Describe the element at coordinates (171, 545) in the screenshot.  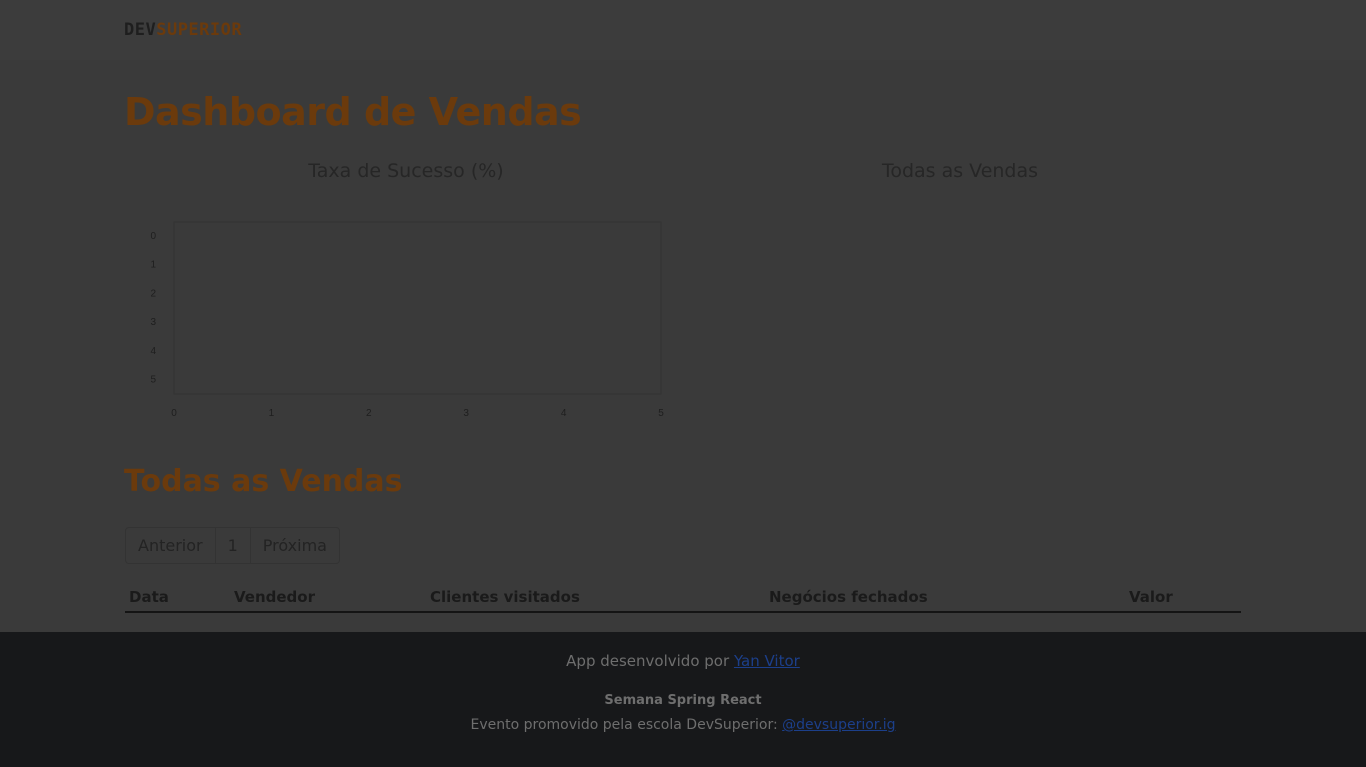
I see `previous-page-button: Anterior` at that location.